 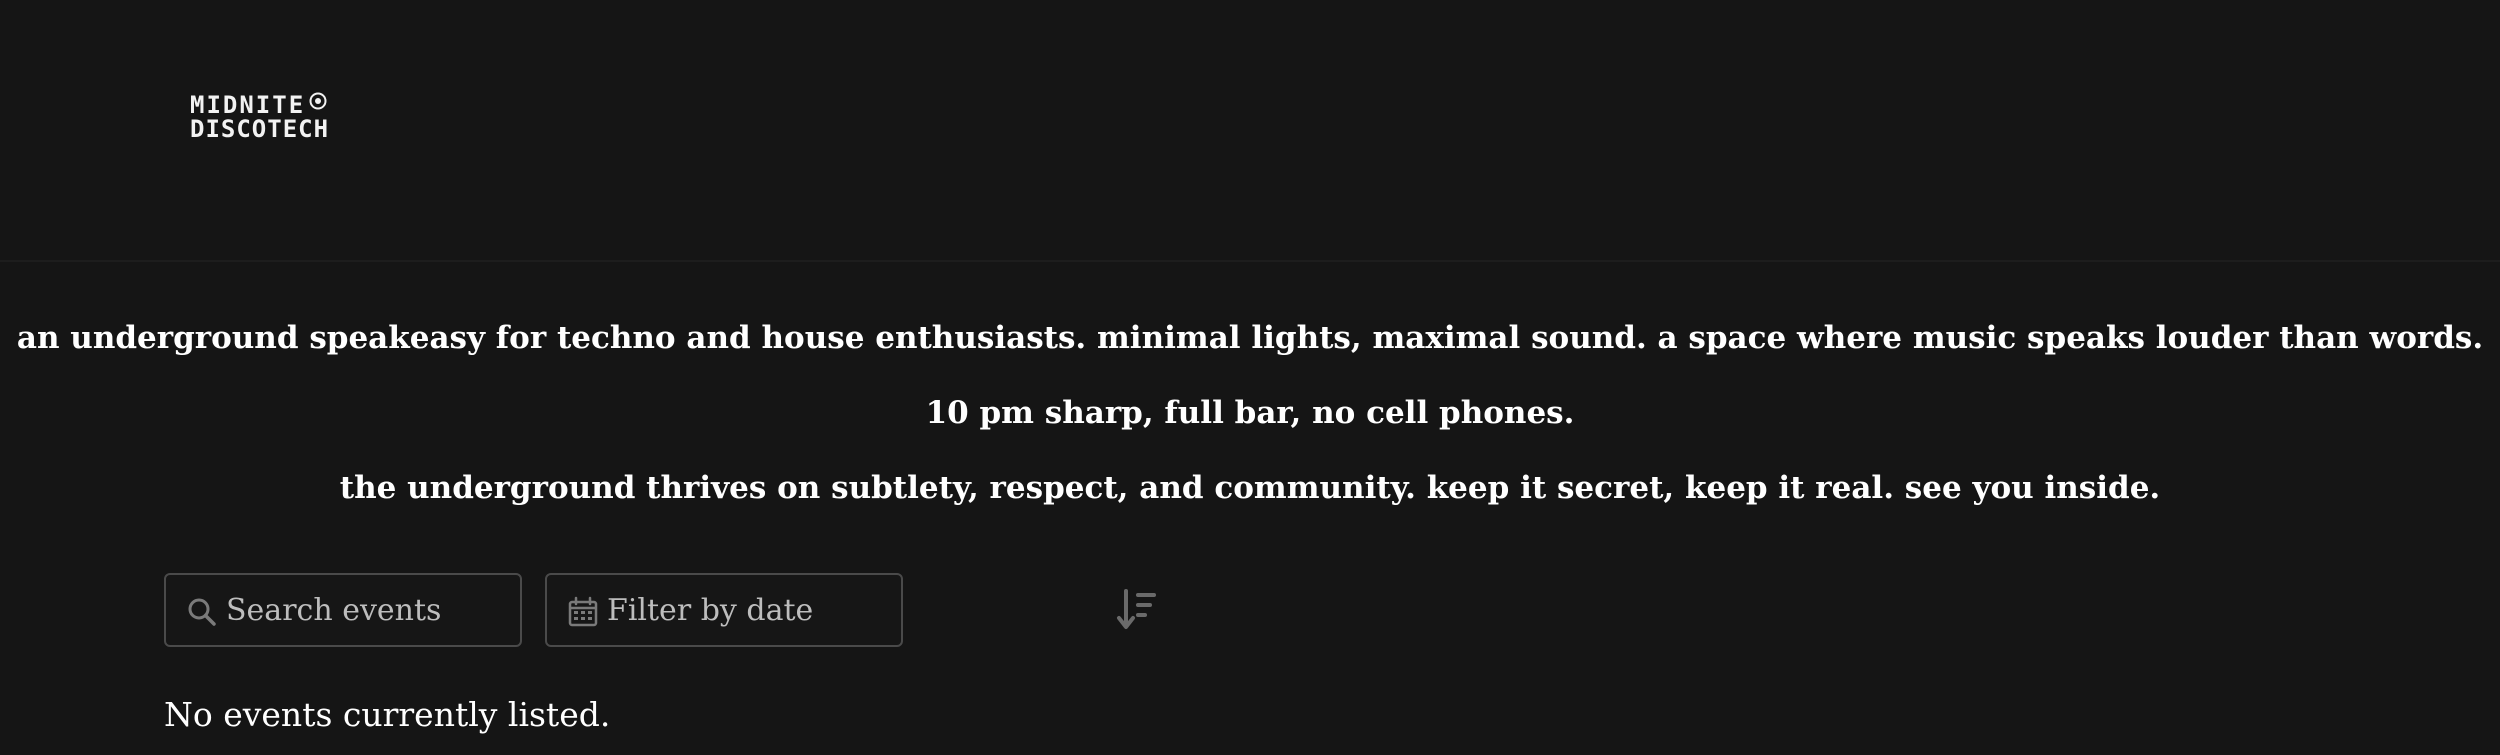 I want to click on sort-button, so click(x=1139, y=610).